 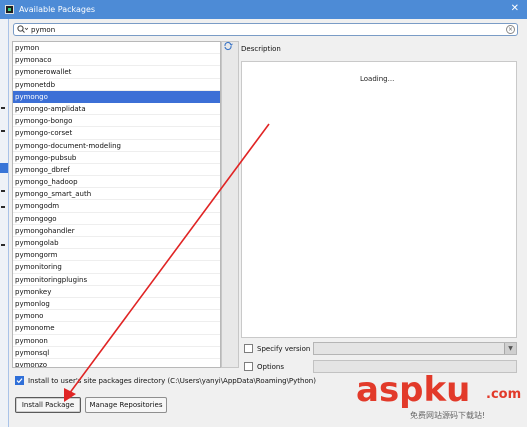 What do you see at coordinates (116, 353) in the screenshot?
I see `package-row: pymonsql` at bounding box center [116, 353].